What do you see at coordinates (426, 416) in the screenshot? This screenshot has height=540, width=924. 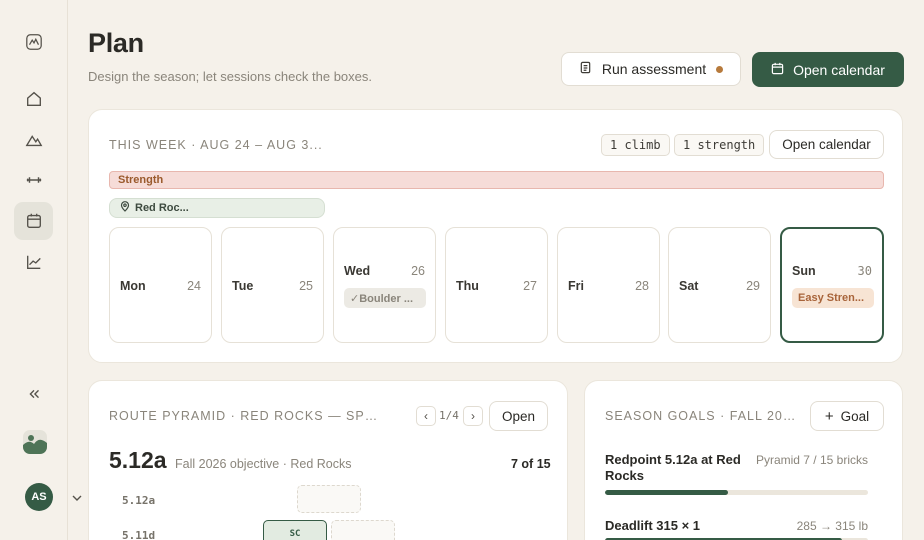 I see `prev-button: ‹` at bounding box center [426, 416].